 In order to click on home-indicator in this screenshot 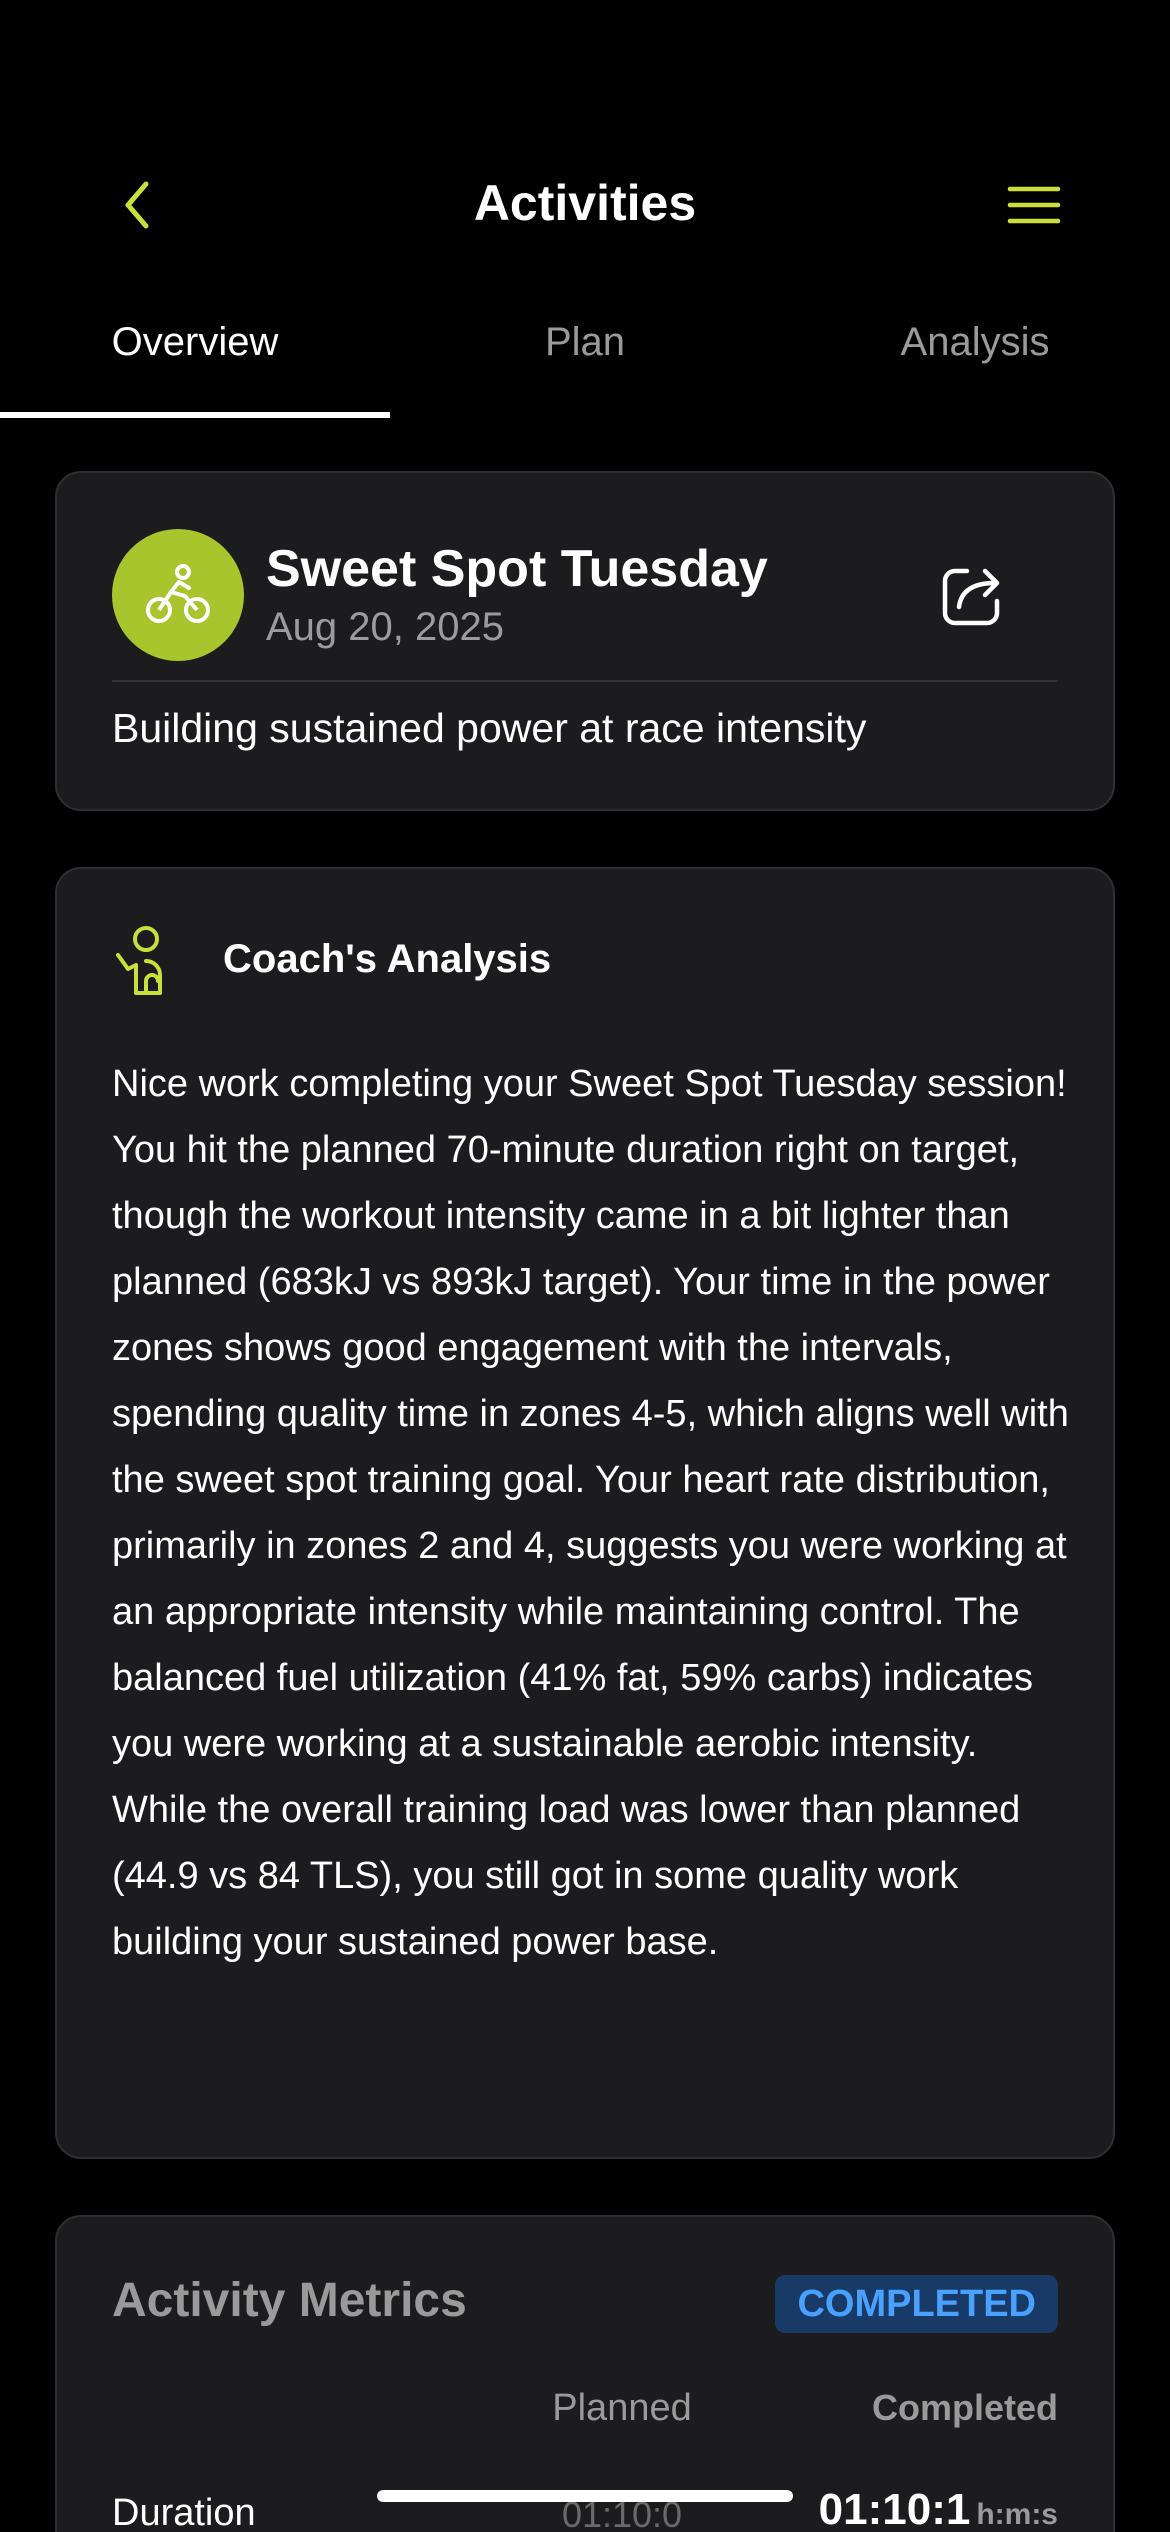, I will do `click(585, 2496)`.